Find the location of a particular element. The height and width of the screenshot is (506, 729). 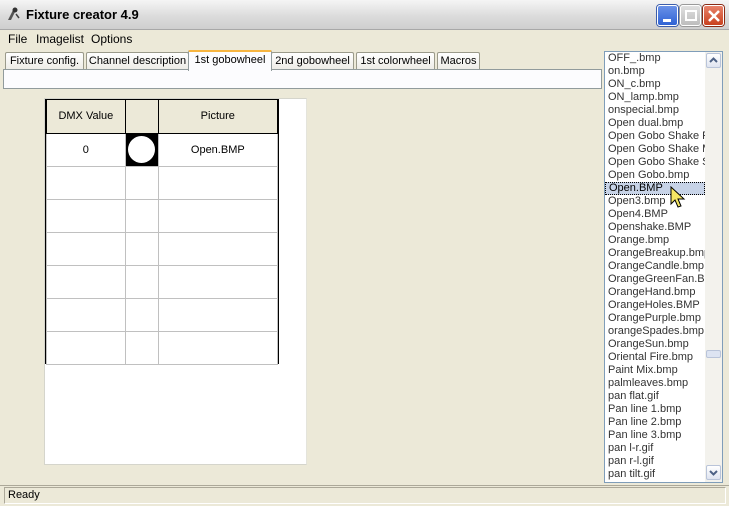

list-item: Pan line 2.bmp is located at coordinates (655, 422).